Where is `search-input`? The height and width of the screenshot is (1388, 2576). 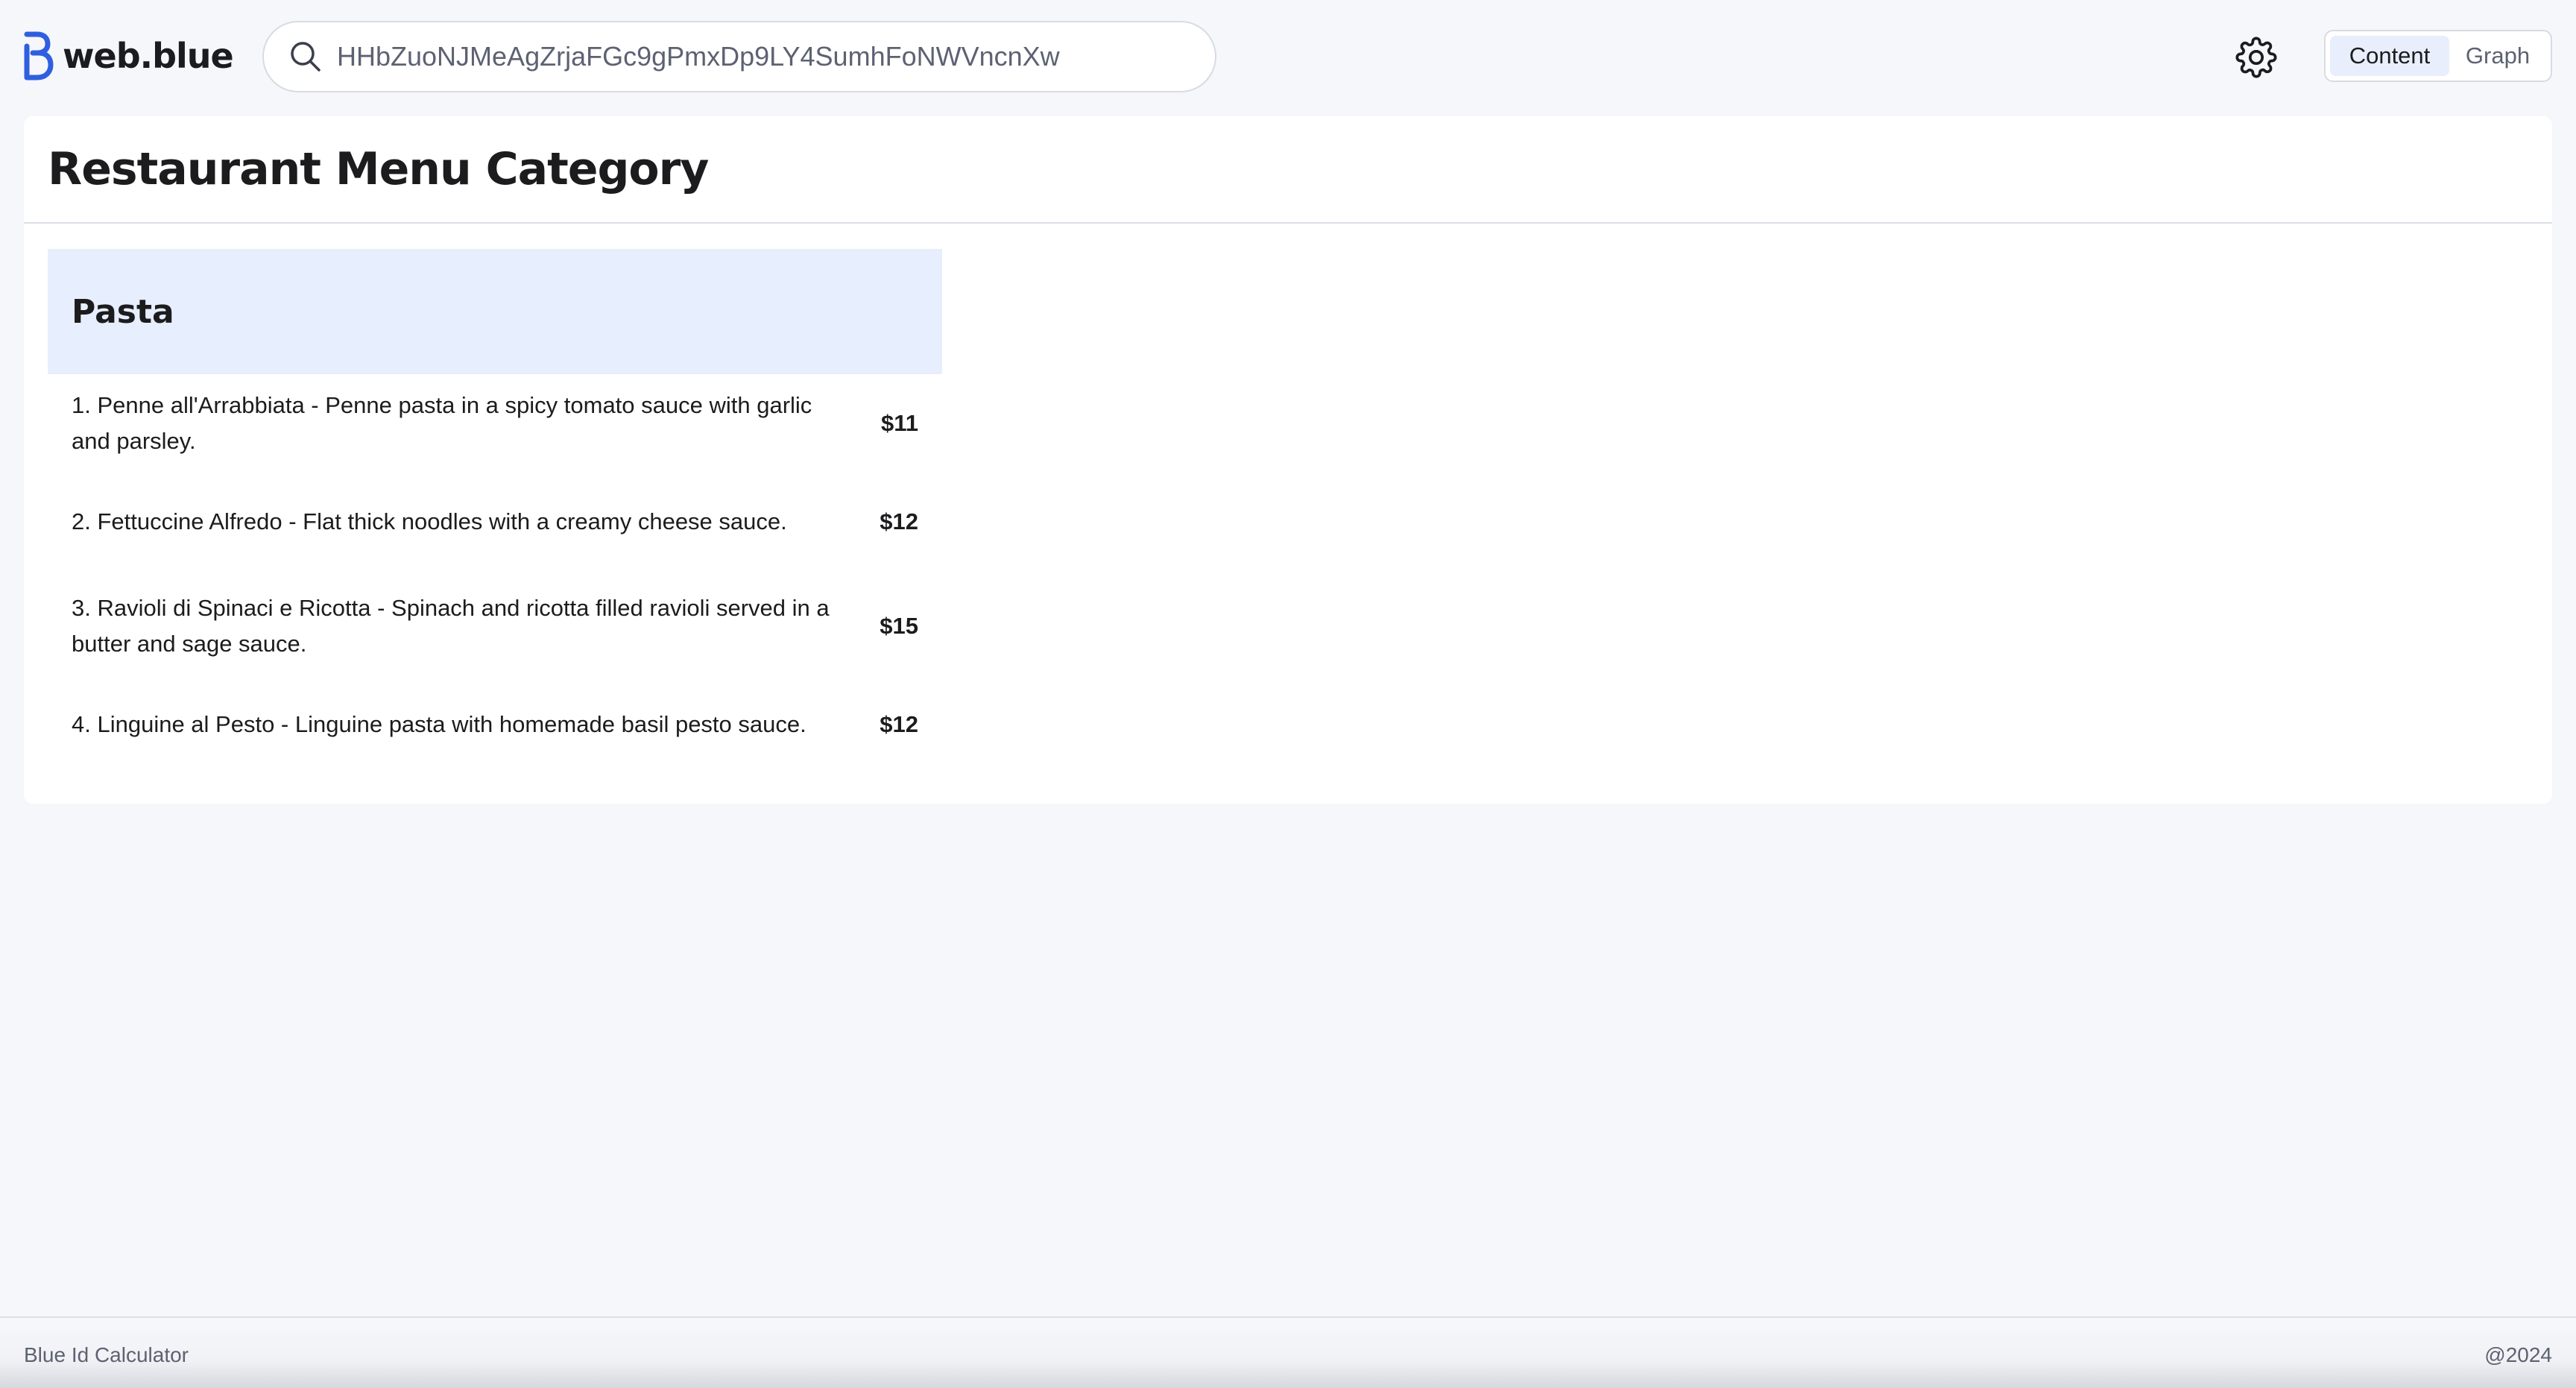
search-input is located at coordinates (754, 56).